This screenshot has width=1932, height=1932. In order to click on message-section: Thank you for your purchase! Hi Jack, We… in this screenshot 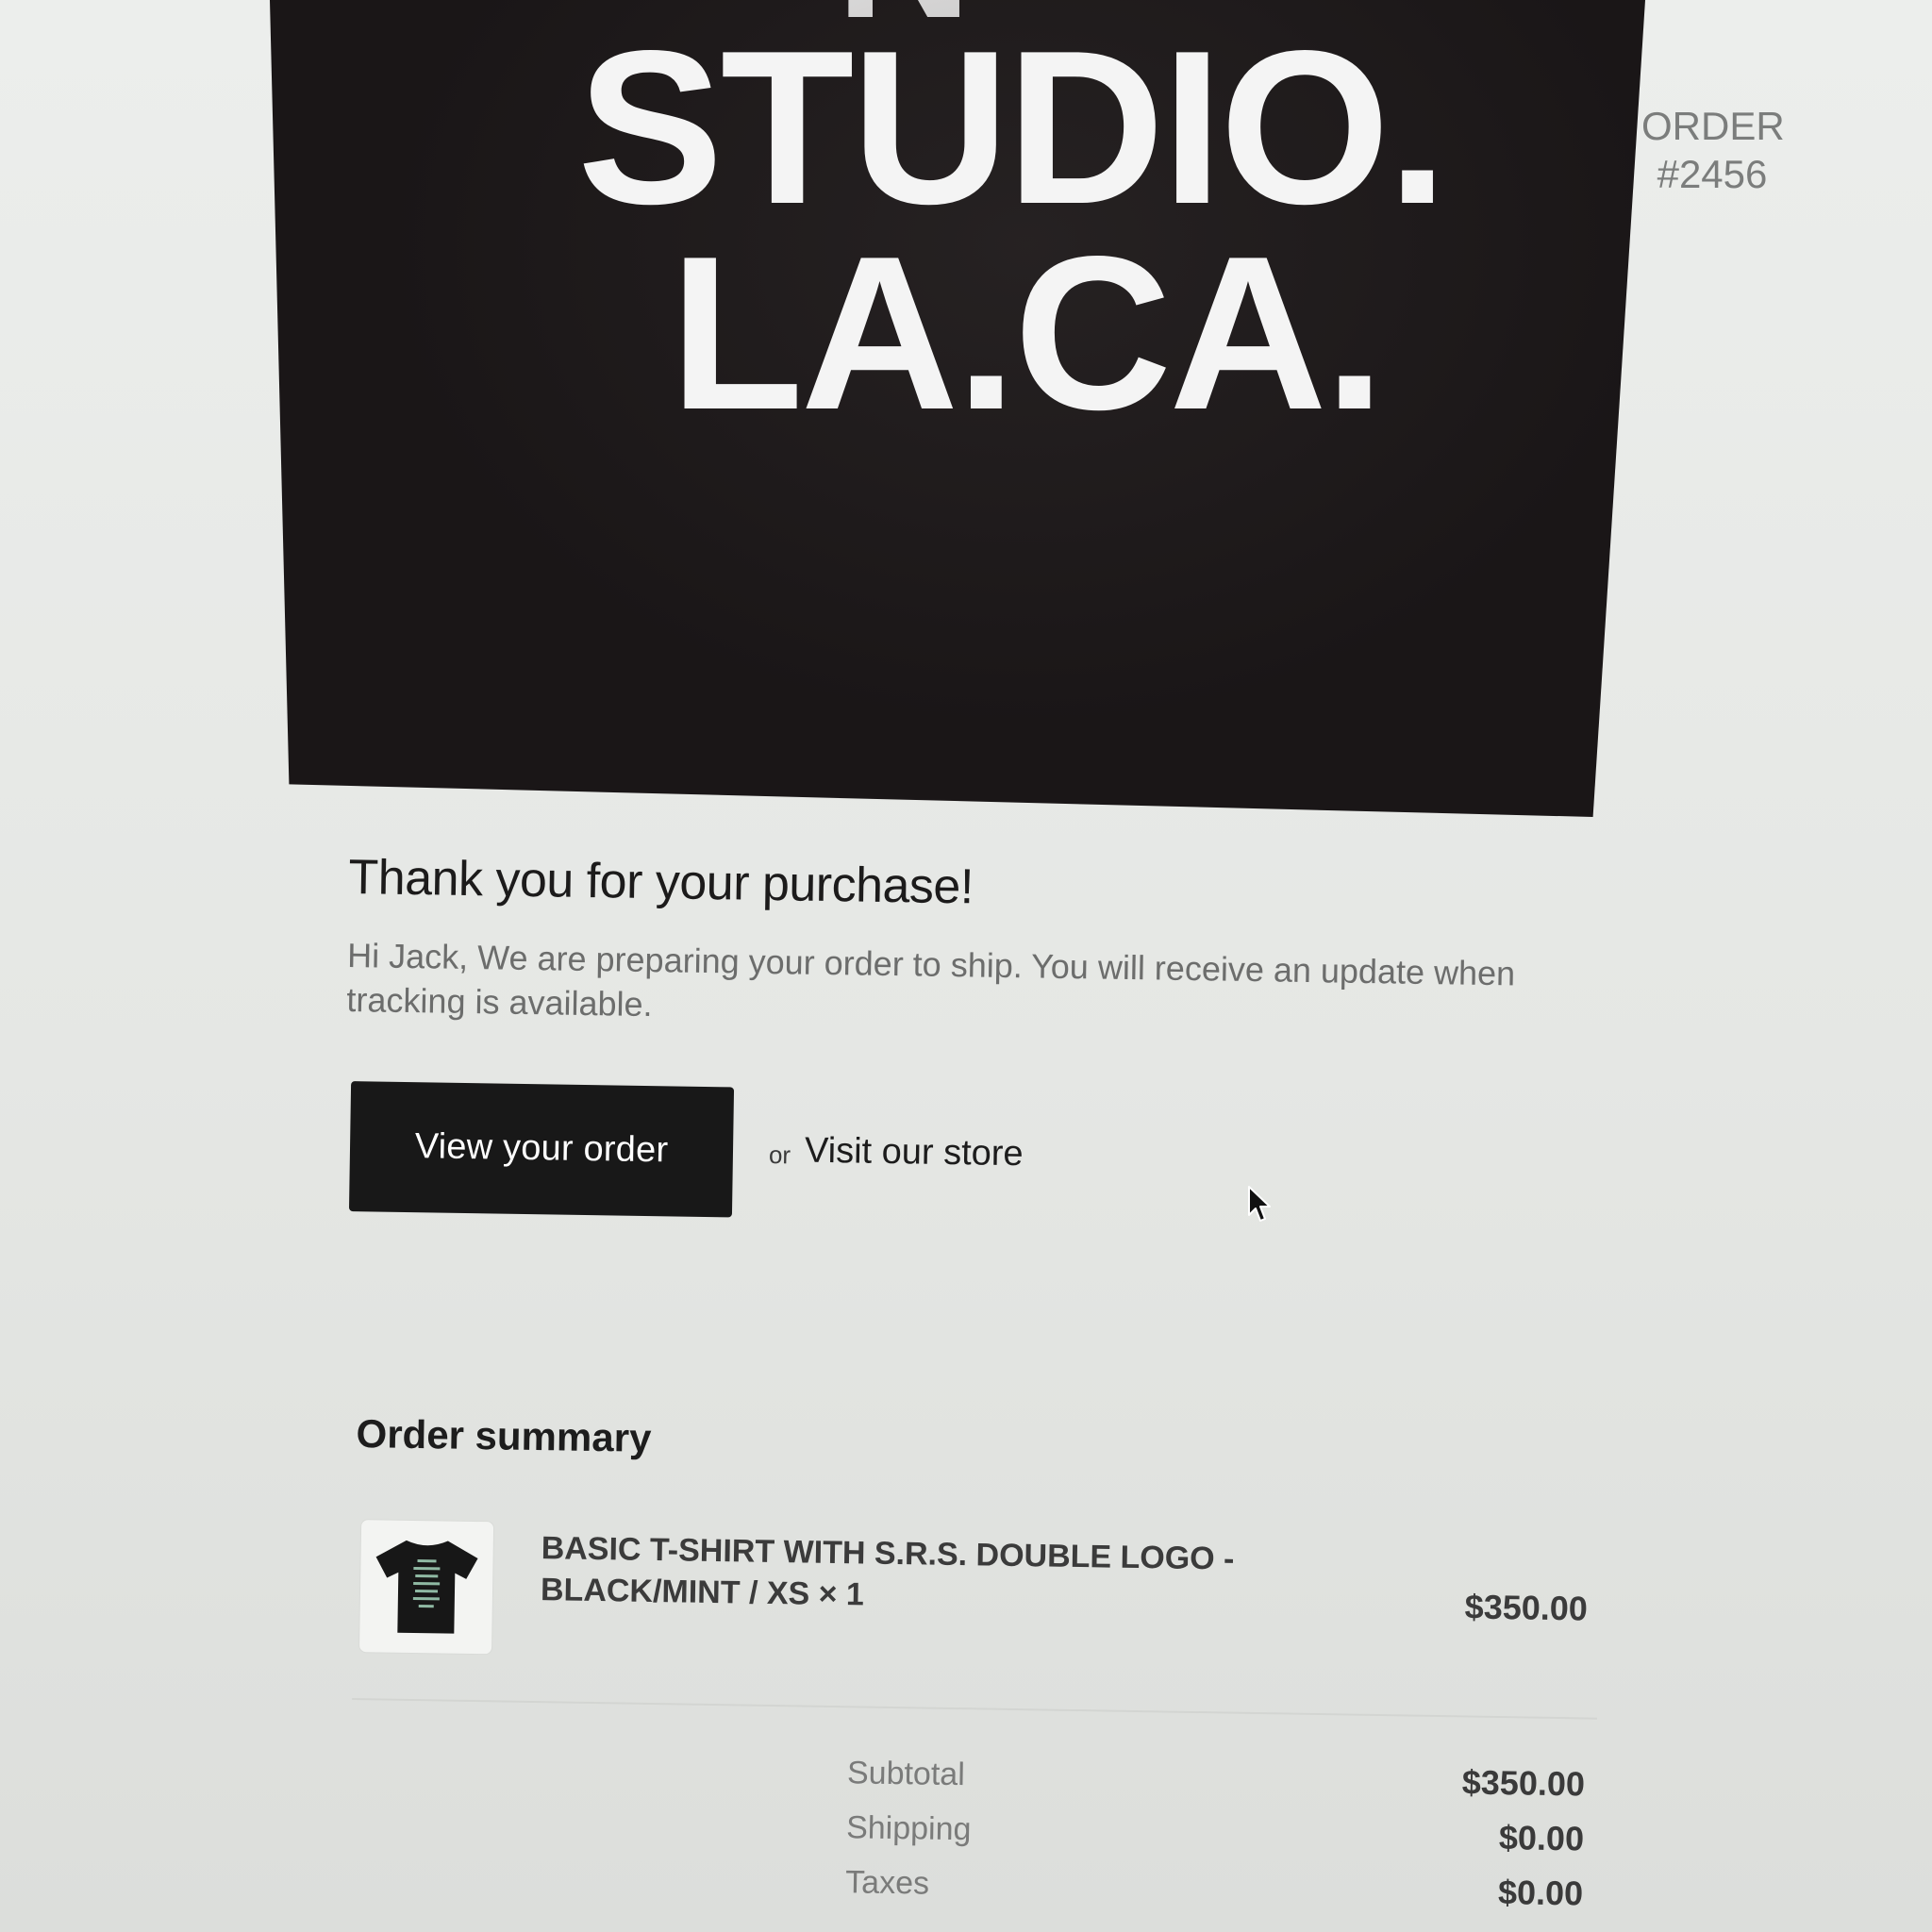, I will do `click(997, 1041)`.